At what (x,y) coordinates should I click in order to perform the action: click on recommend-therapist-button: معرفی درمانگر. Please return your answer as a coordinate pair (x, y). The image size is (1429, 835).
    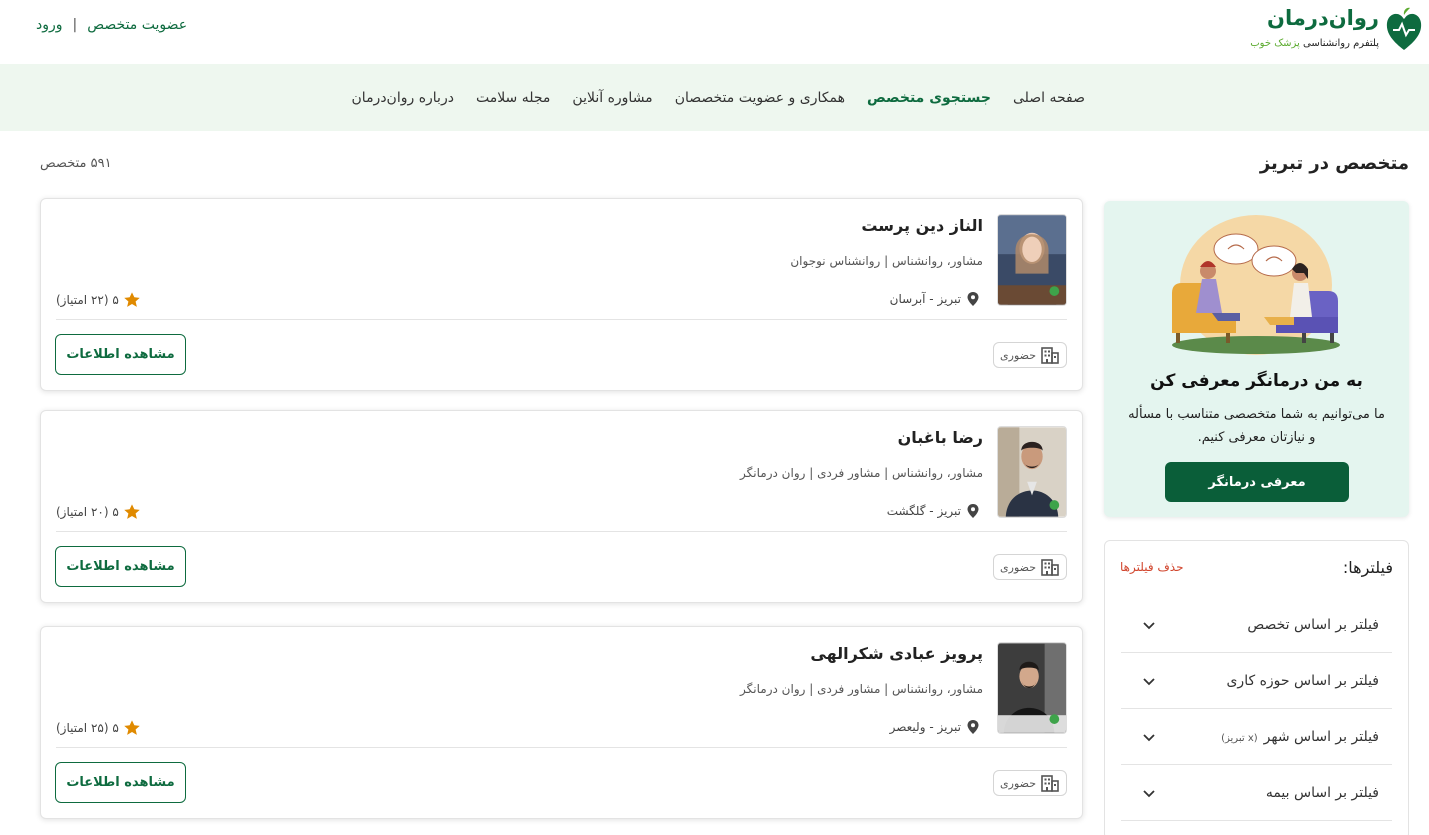
    Looking at the image, I should click on (1257, 482).